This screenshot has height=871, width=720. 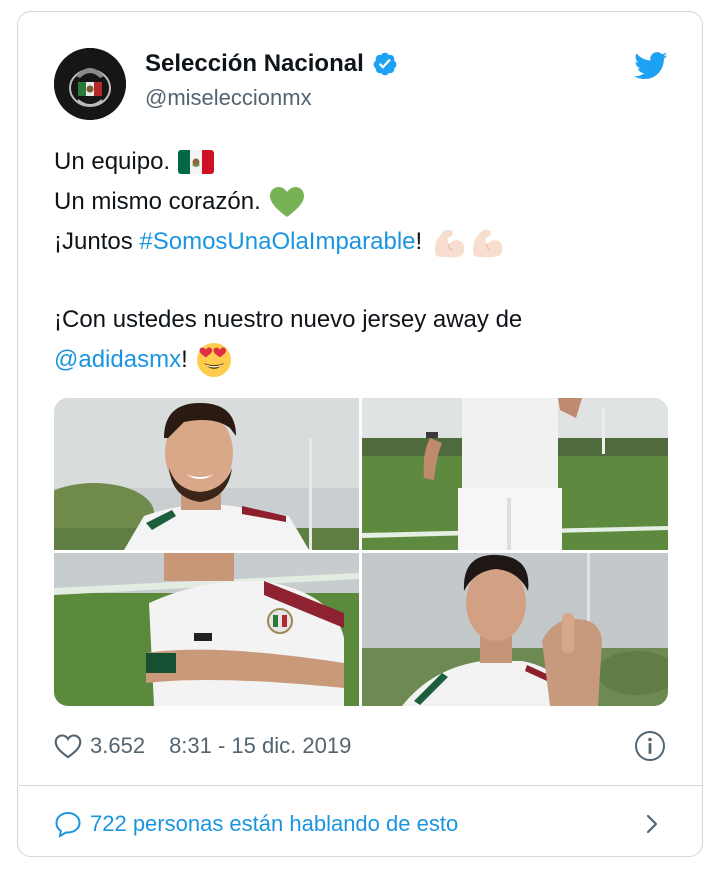 What do you see at coordinates (228, 98) in the screenshot?
I see `account-handle: @miseleccionmx` at bounding box center [228, 98].